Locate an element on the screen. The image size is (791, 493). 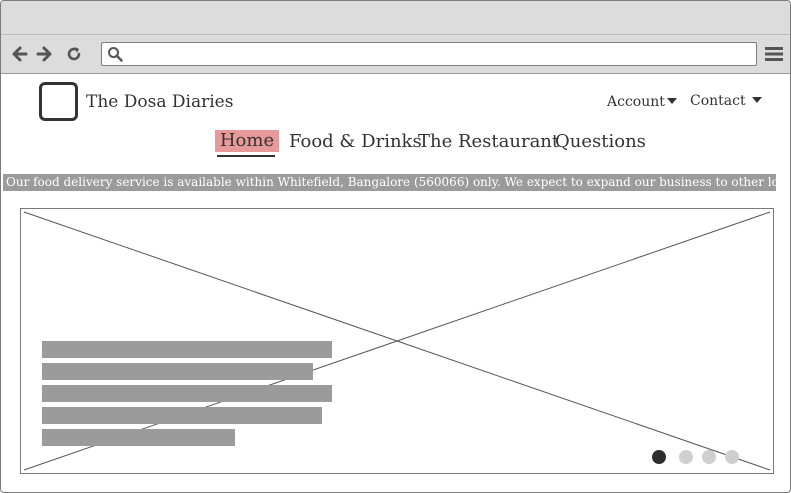
address-bar is located at coordinates (429, 54).